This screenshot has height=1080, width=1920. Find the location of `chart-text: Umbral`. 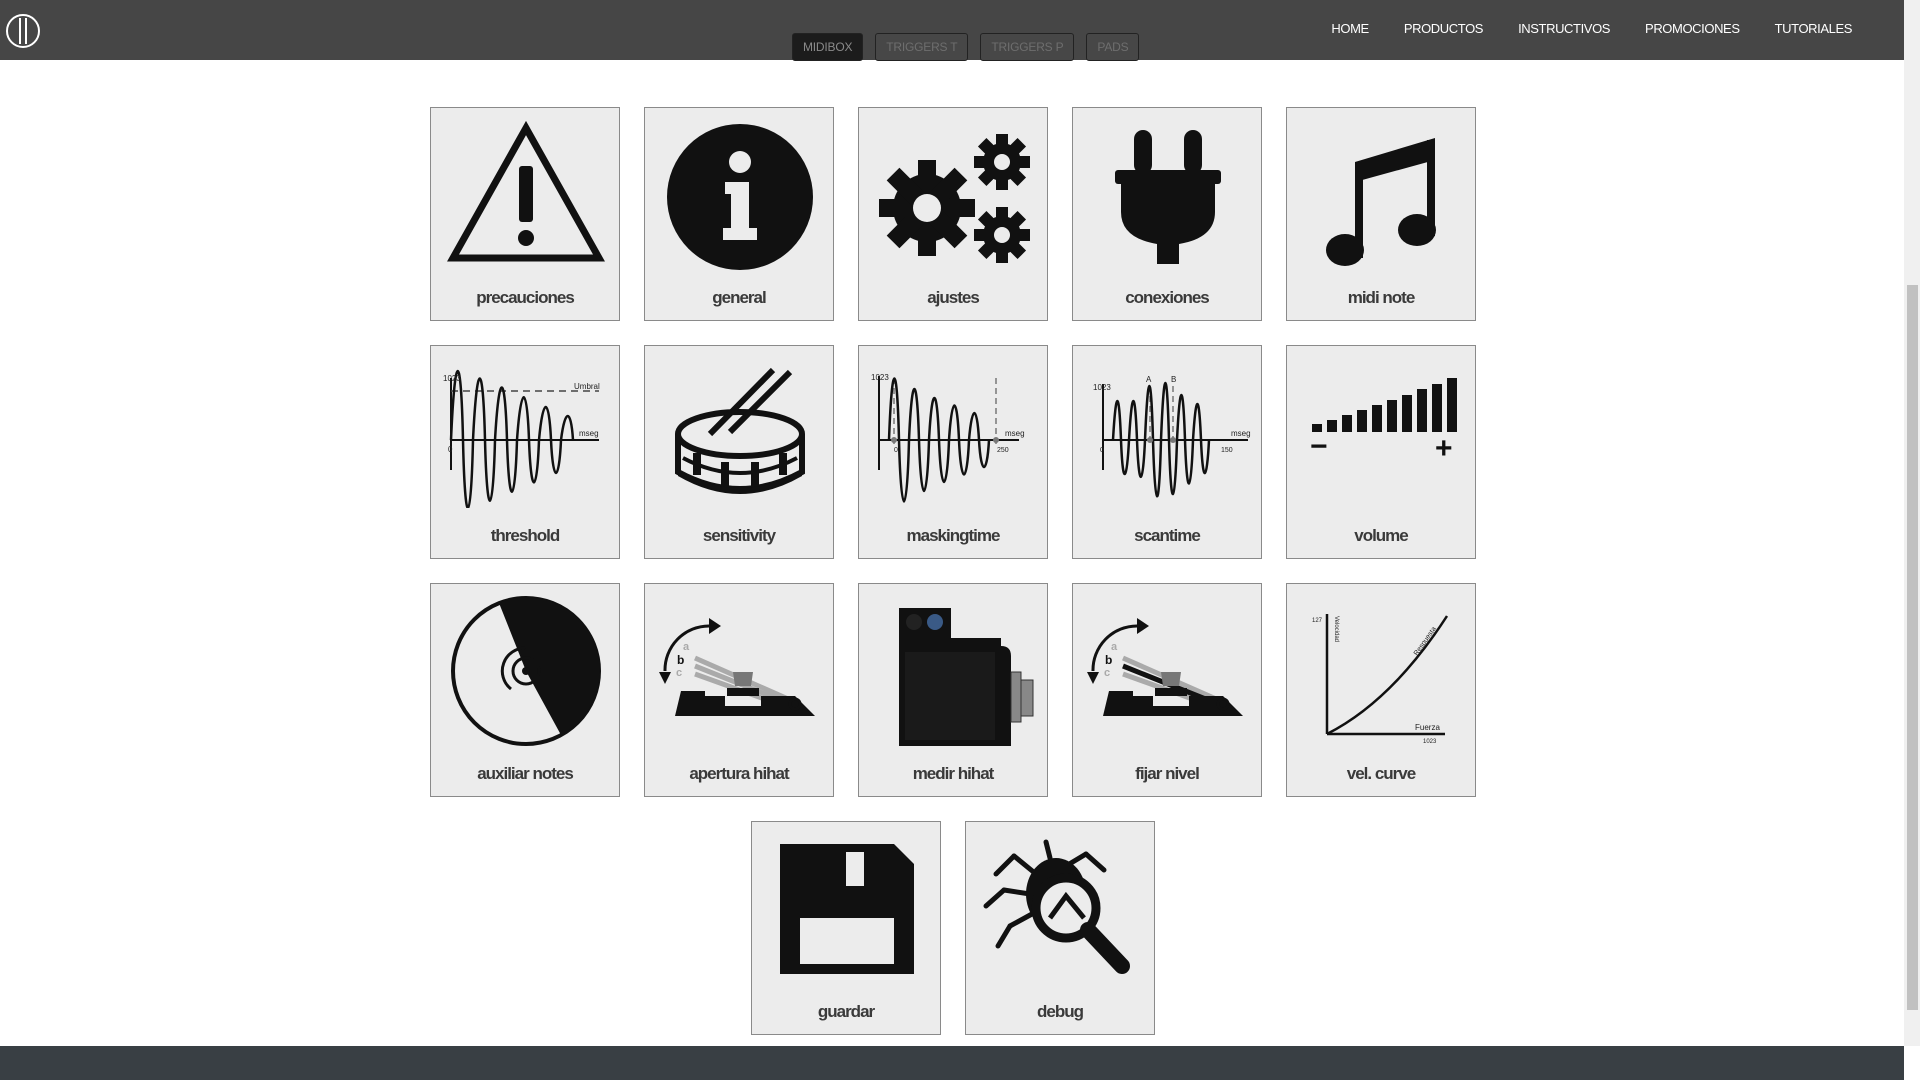

chart-text: Umbral is located at coordinates (587, 386).